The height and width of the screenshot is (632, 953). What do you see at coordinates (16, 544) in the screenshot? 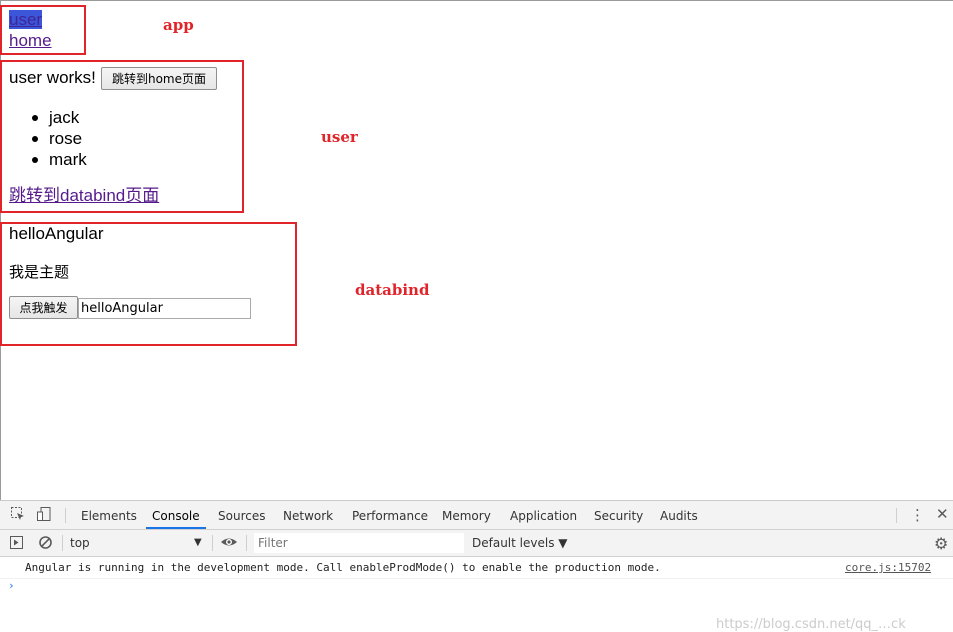
I see `show-drawer-icon` at bounding box center [16, 544].